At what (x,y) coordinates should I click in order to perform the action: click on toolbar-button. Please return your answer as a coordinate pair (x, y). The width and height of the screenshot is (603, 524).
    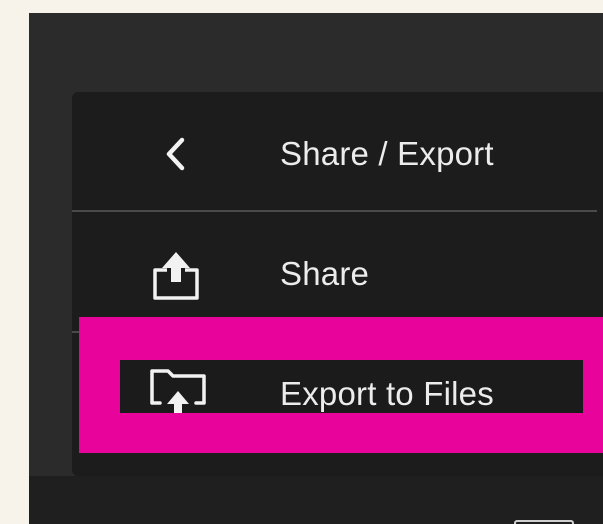
    Looking at the image, I should click on (544, 522).